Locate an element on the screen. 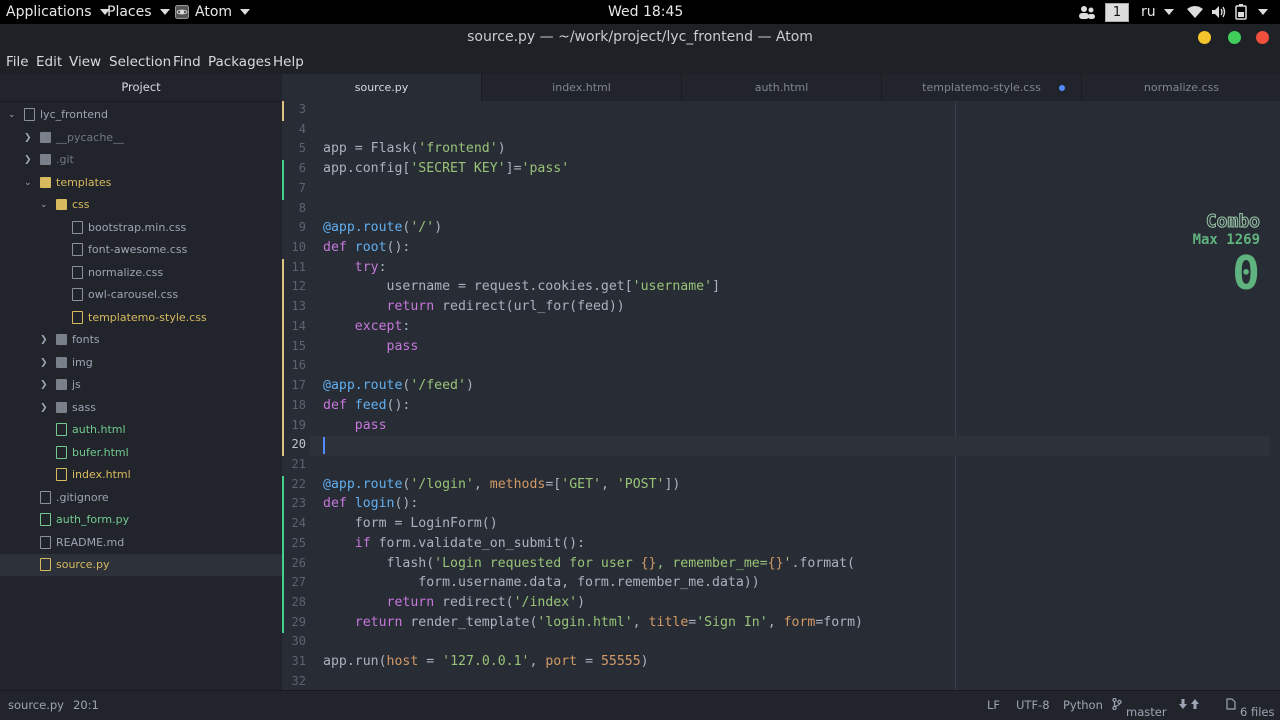  tab-label: index.html is located at coordinates (581, 87).